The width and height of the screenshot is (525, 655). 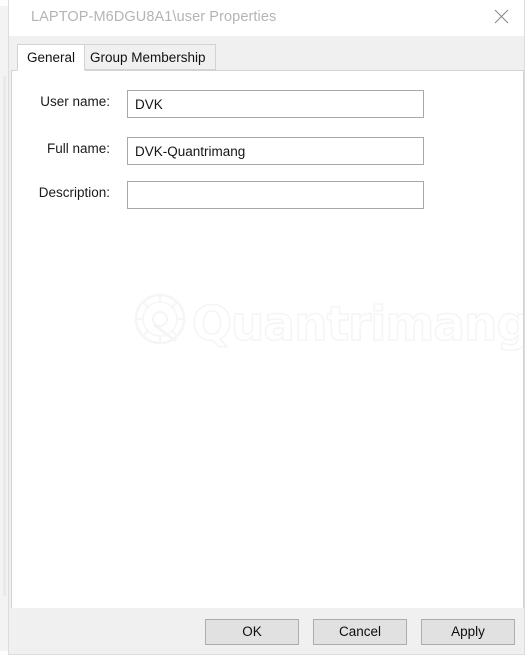 What do you see at coordinates (267, 57) in the screenshot?
I see `tab-strip: General Group Membership` at bounding box center [267, 57].